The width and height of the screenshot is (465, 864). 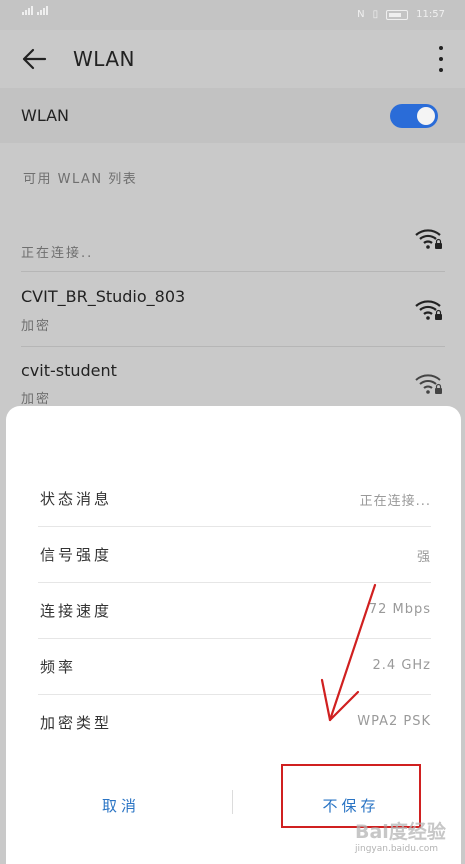 What do you see at coordinates (57, 253) in the screenshot?
I see `network-status: 正在连接..` at bounding box center [57, 253].